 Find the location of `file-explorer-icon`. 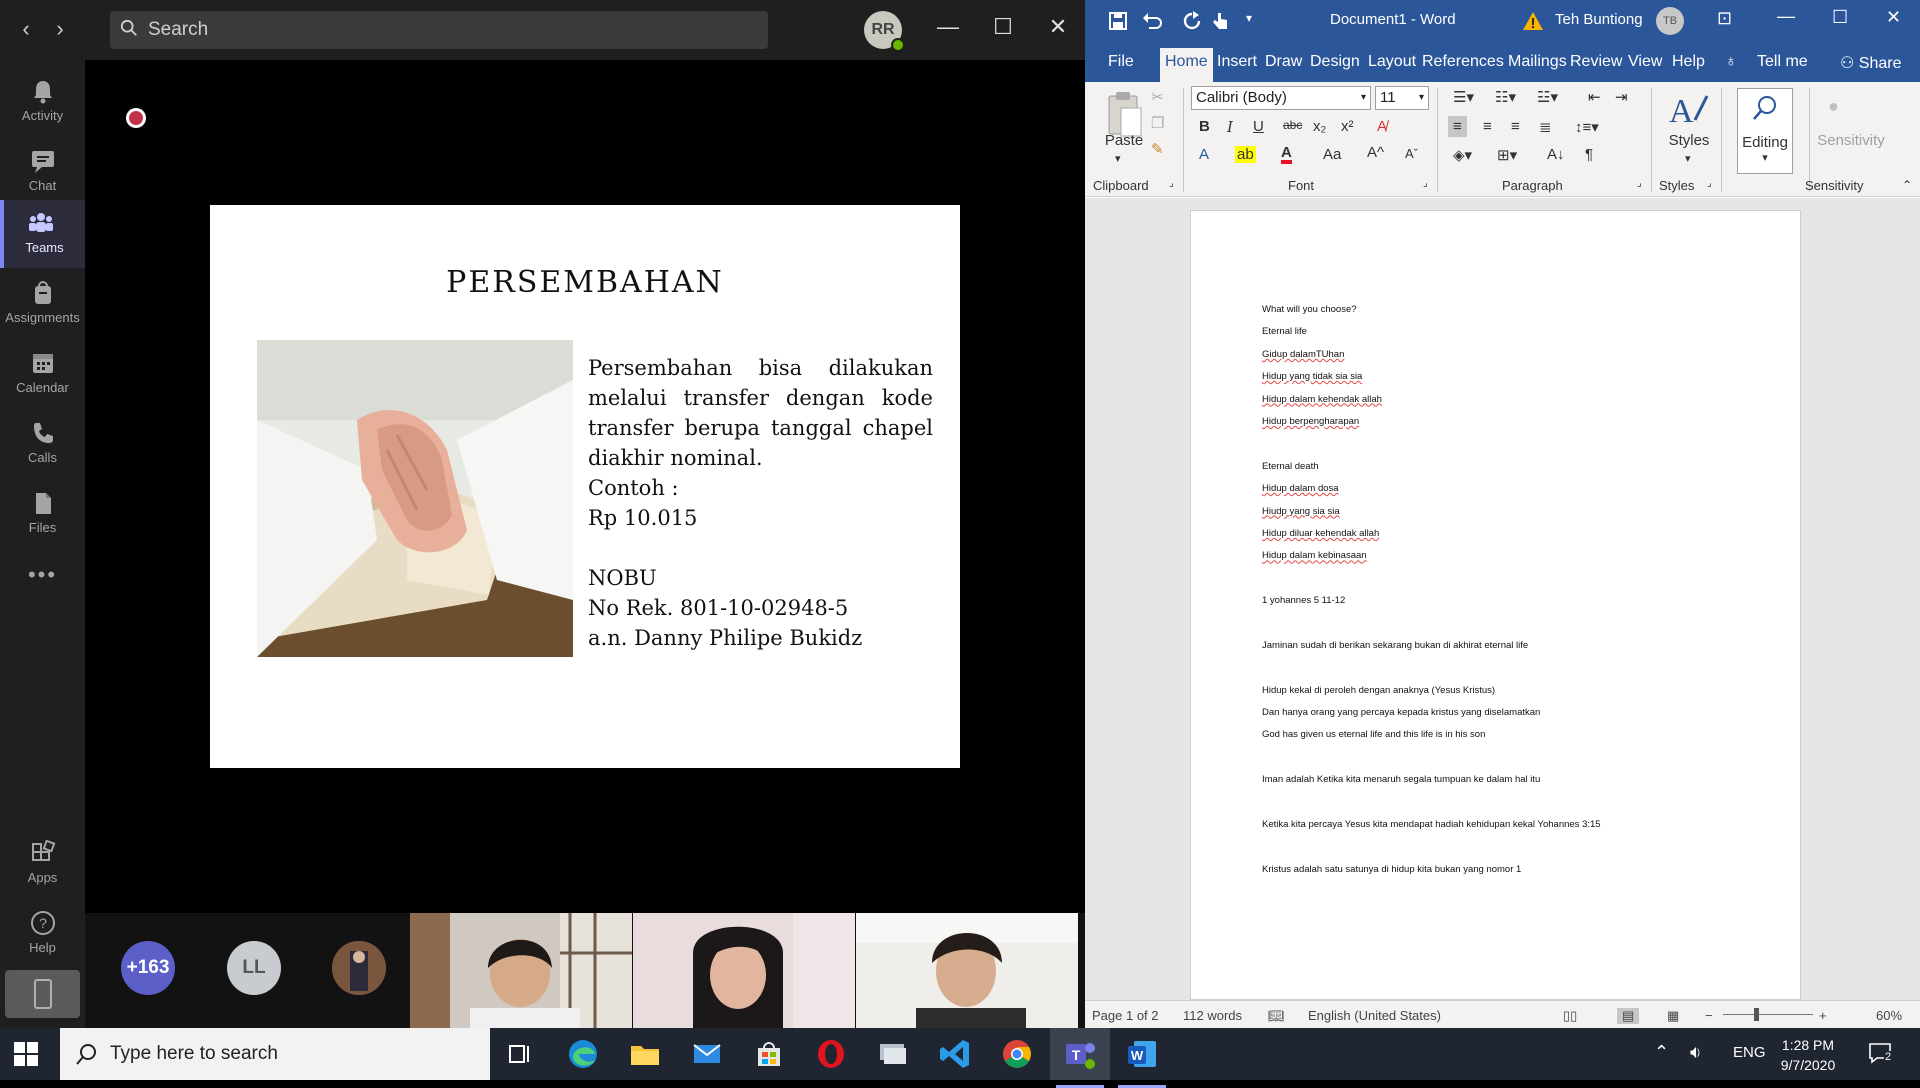

file-explorer-icon is located at coordinates (645, 1054).